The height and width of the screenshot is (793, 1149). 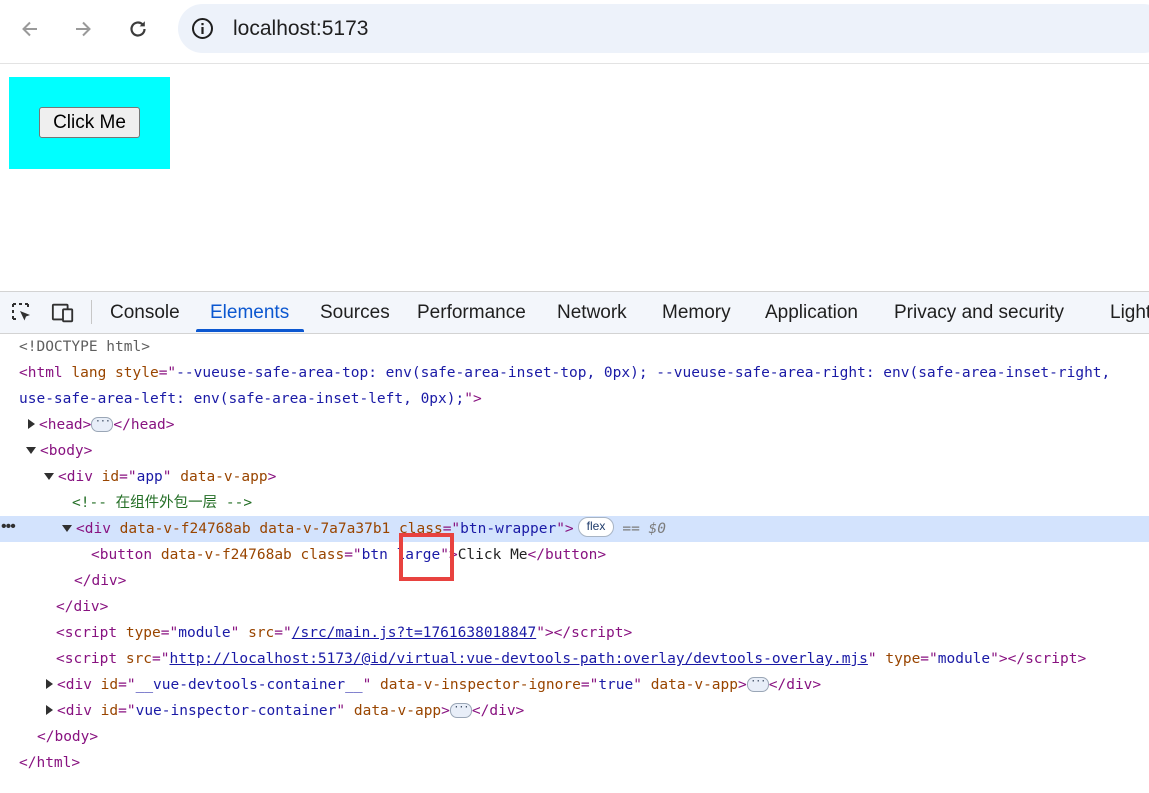 I want to click on device-toggle-icon, so click(x=62, y=313).